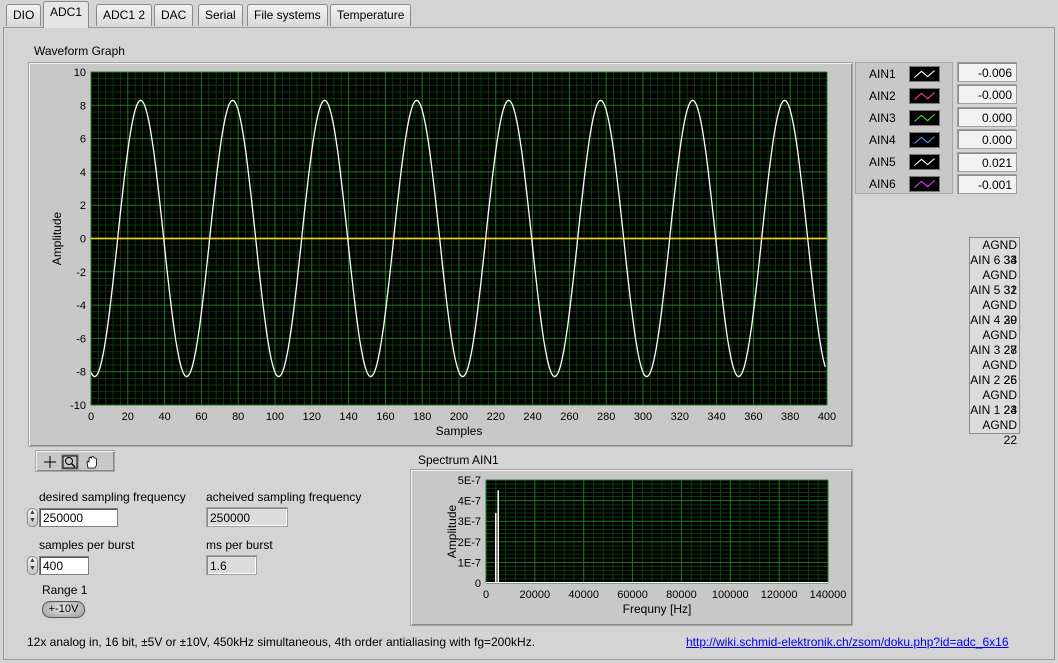 This screenshot has width=1058, height=663. What do you see at coordinates (81, 373) in the screenshot?
I see `y-tick-label: -8` at bounding box center [81, 373].